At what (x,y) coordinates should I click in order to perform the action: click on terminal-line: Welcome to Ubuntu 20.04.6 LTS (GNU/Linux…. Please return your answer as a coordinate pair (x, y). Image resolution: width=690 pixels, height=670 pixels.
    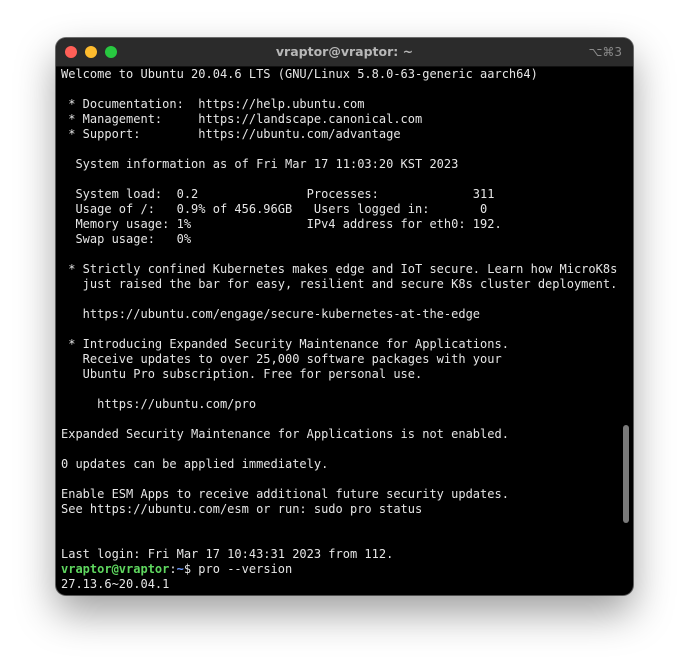
    Looking at the image, I should click on (299, 74).